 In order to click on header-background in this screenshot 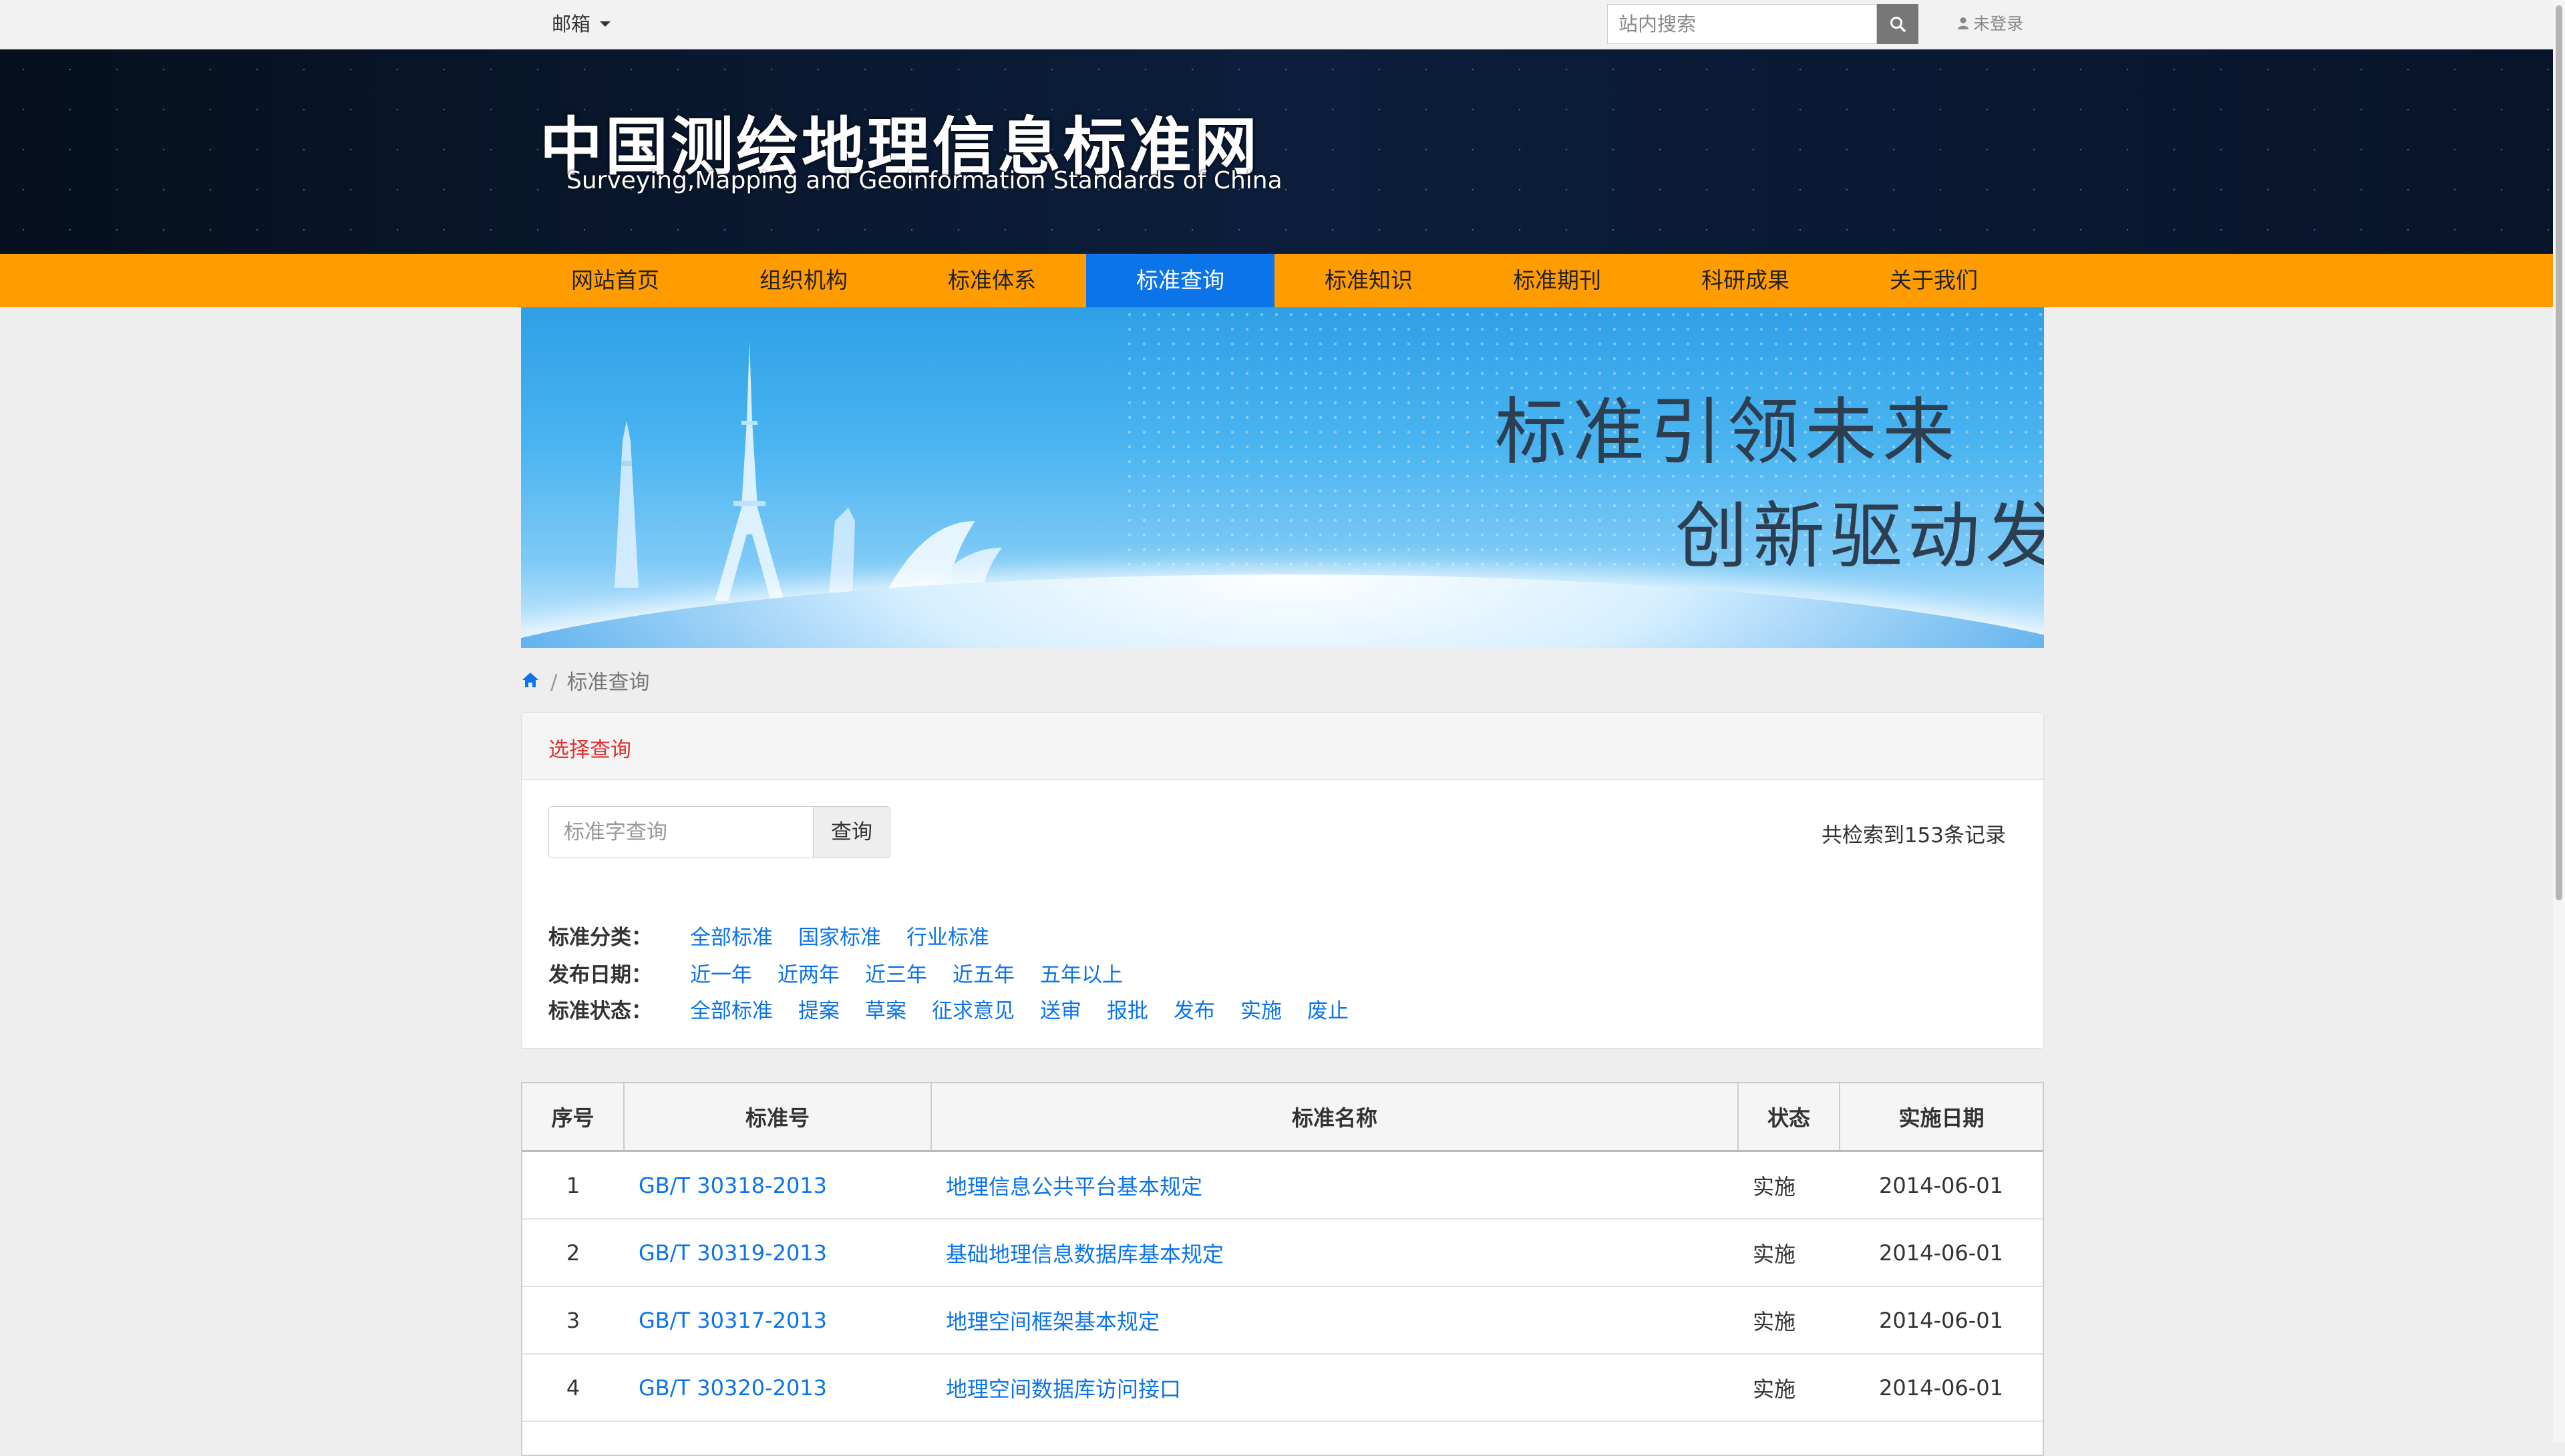, I will do `click(1282, 151)`.